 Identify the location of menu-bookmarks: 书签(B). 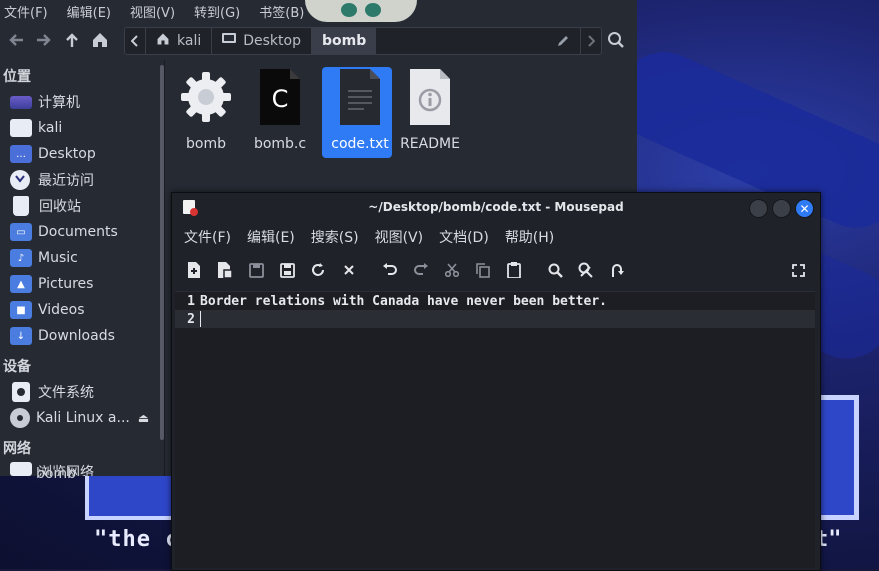
(281, 11).